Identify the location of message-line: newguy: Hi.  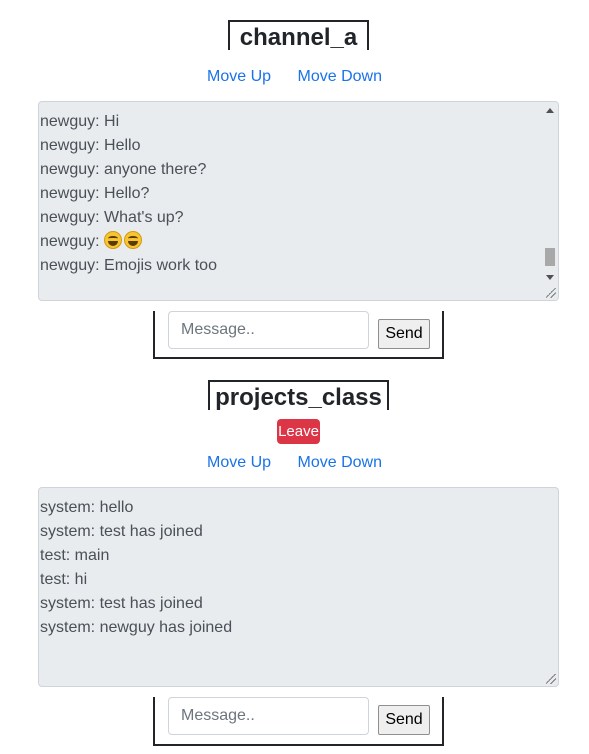
(80, 121).